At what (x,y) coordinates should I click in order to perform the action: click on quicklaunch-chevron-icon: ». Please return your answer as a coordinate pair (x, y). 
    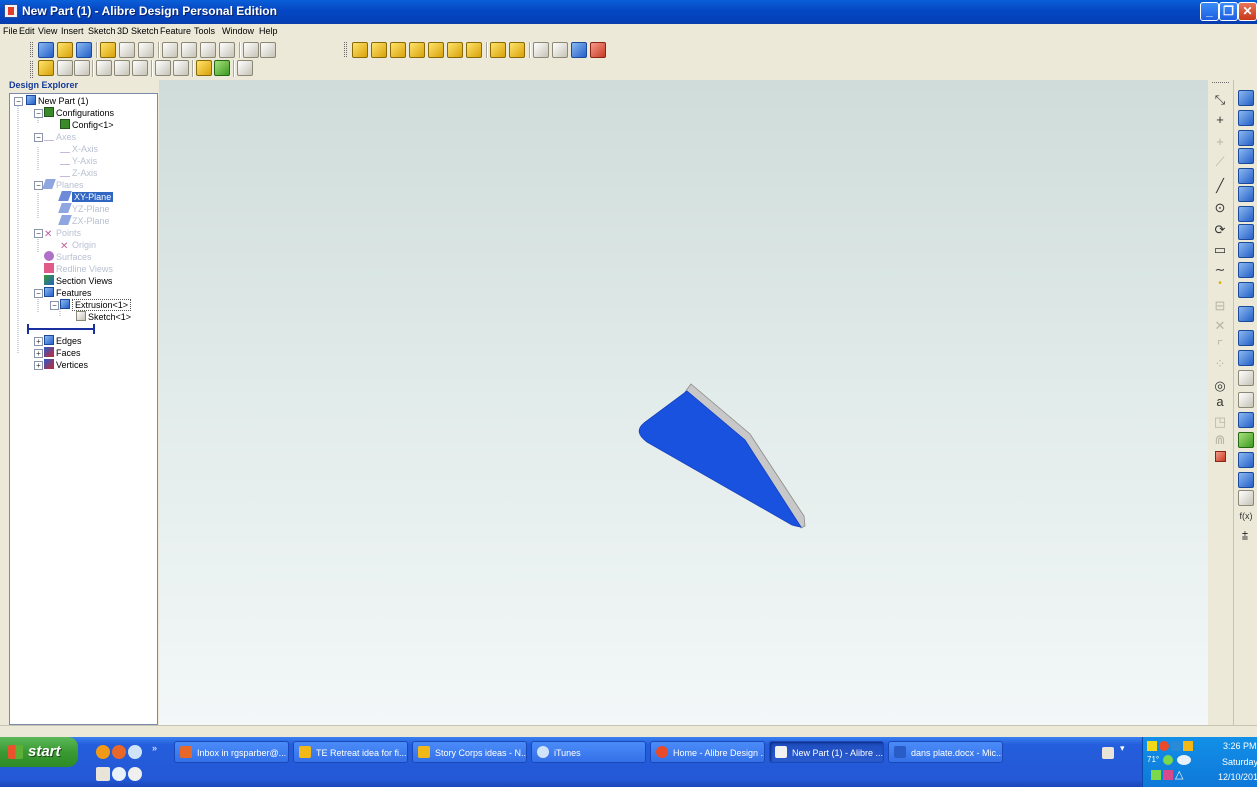
    Looking at the image, I should click on (154, 748).